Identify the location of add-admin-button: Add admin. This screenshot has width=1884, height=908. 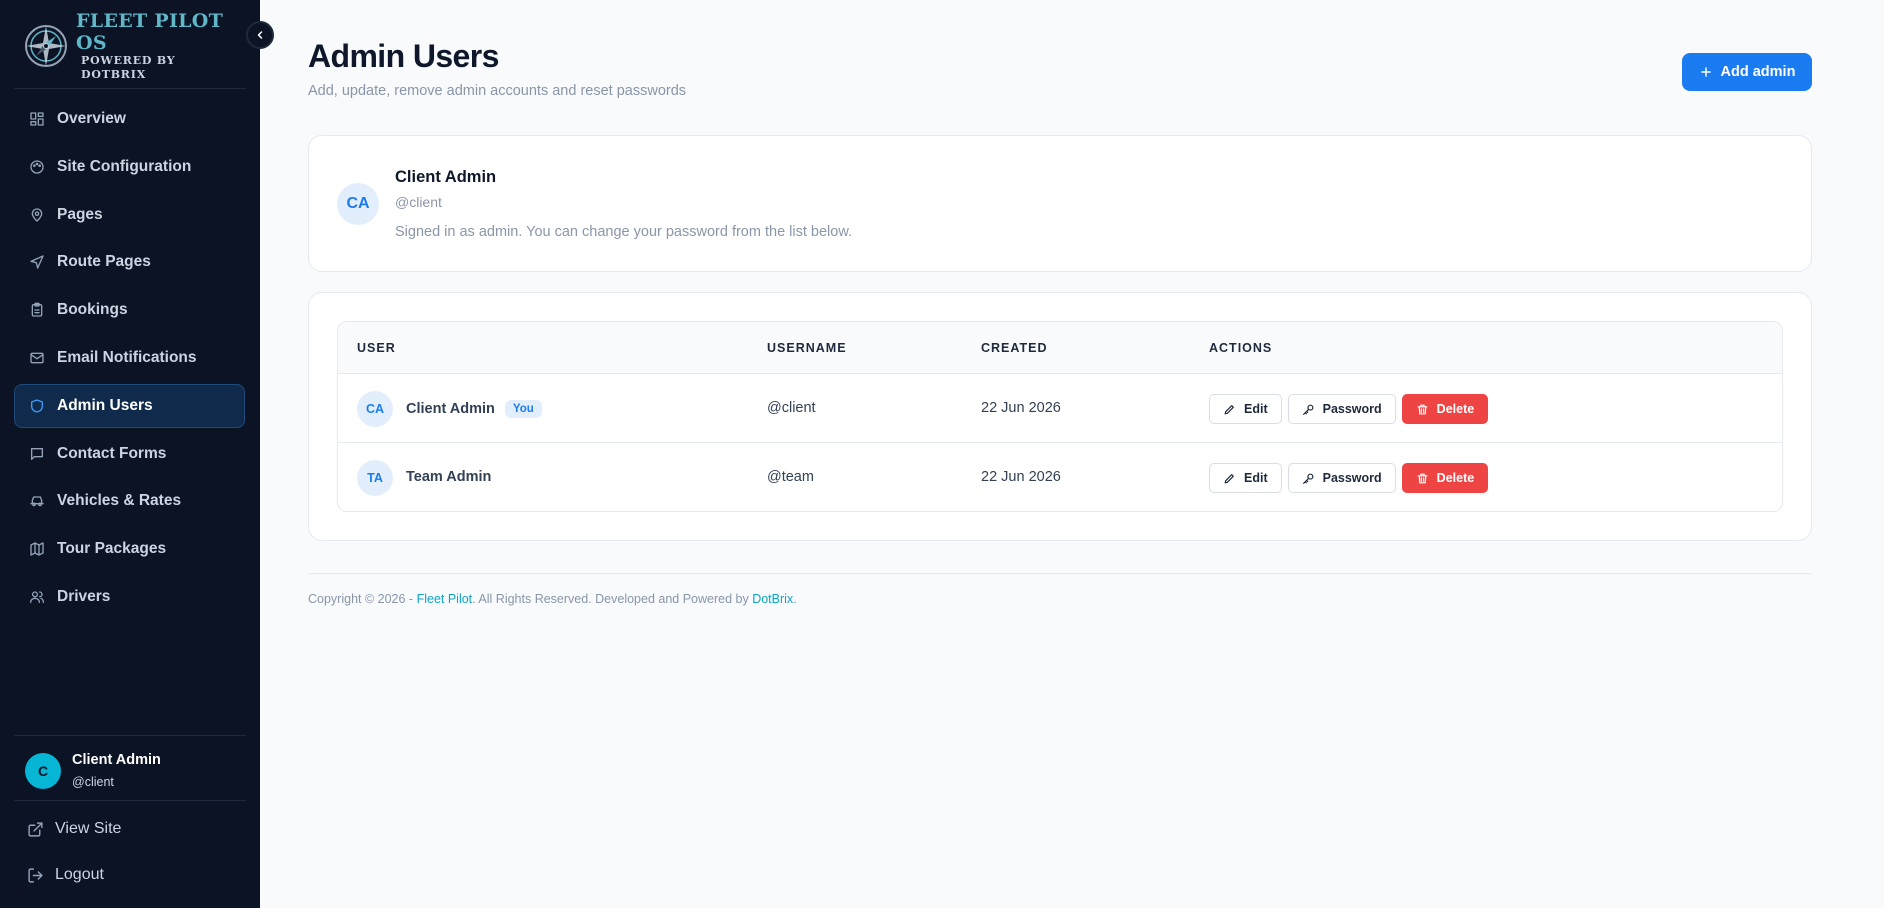
(1747, 72).